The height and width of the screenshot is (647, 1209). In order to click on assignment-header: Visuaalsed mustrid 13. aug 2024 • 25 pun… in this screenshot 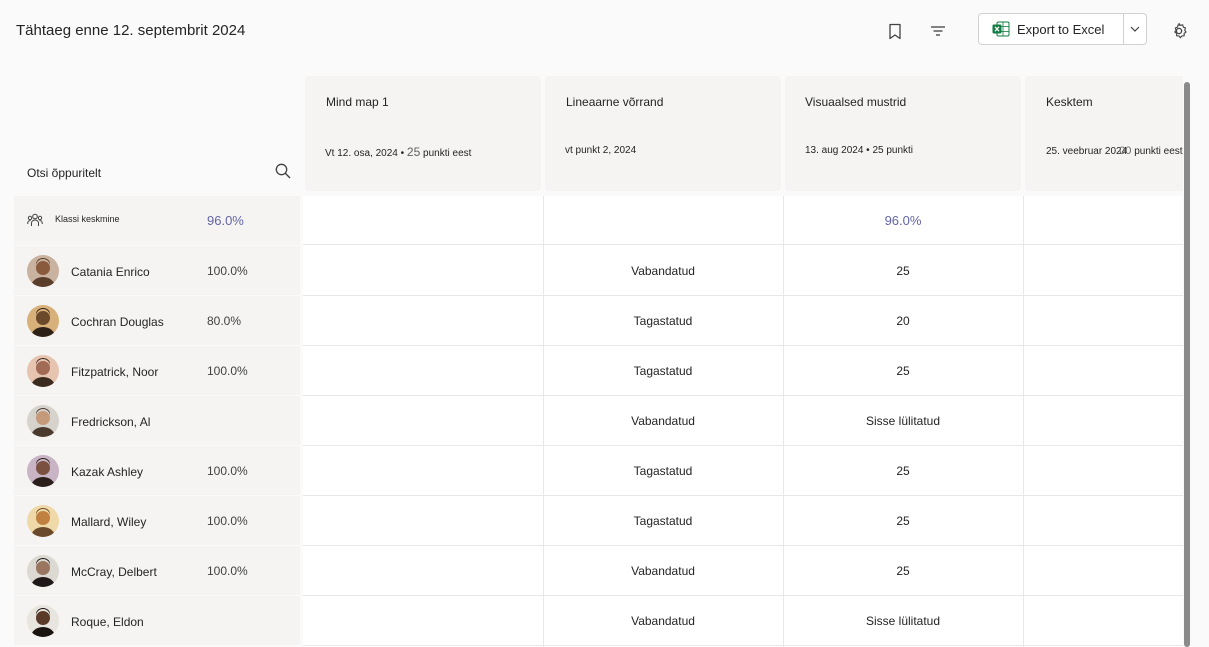, I will do `click(903, 133)`.